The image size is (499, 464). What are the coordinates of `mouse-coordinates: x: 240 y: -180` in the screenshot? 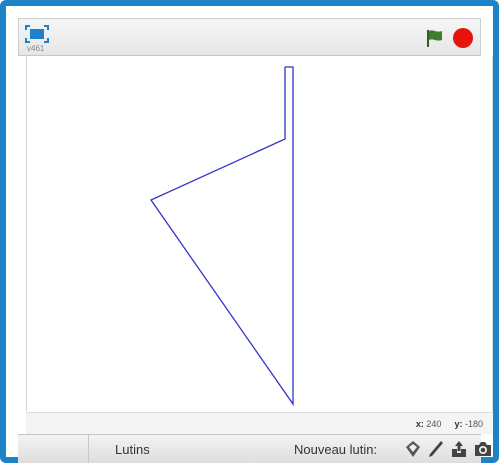 It's located at (449, 424).